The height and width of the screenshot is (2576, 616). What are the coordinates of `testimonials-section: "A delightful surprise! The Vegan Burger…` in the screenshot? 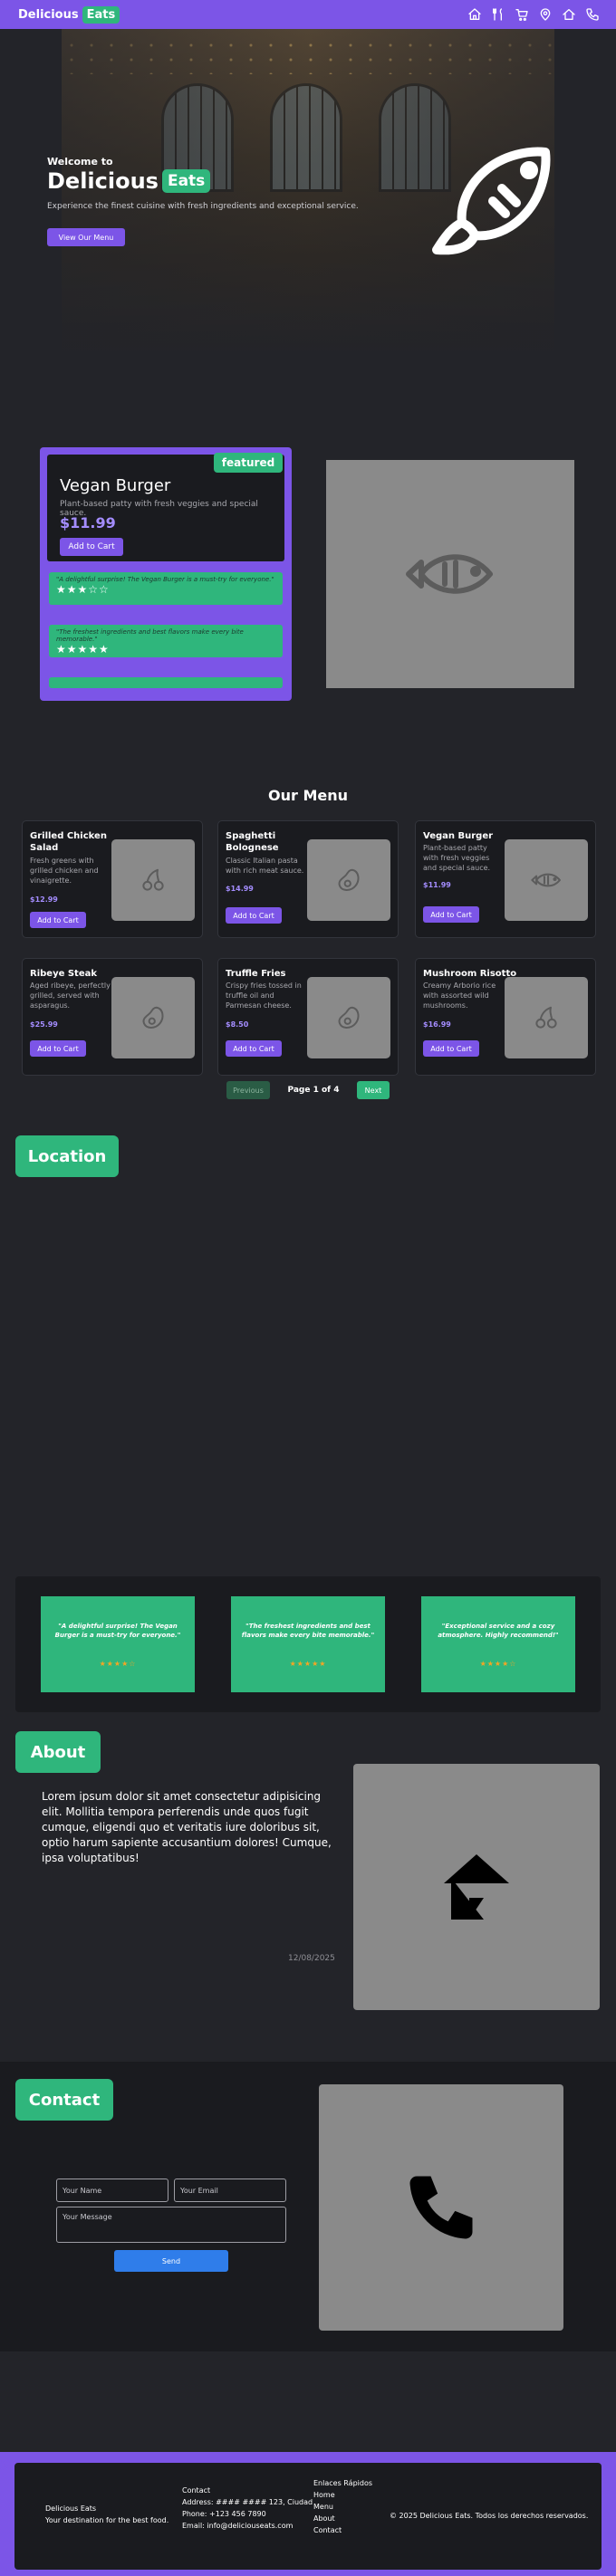 It's located at (308, 1644).